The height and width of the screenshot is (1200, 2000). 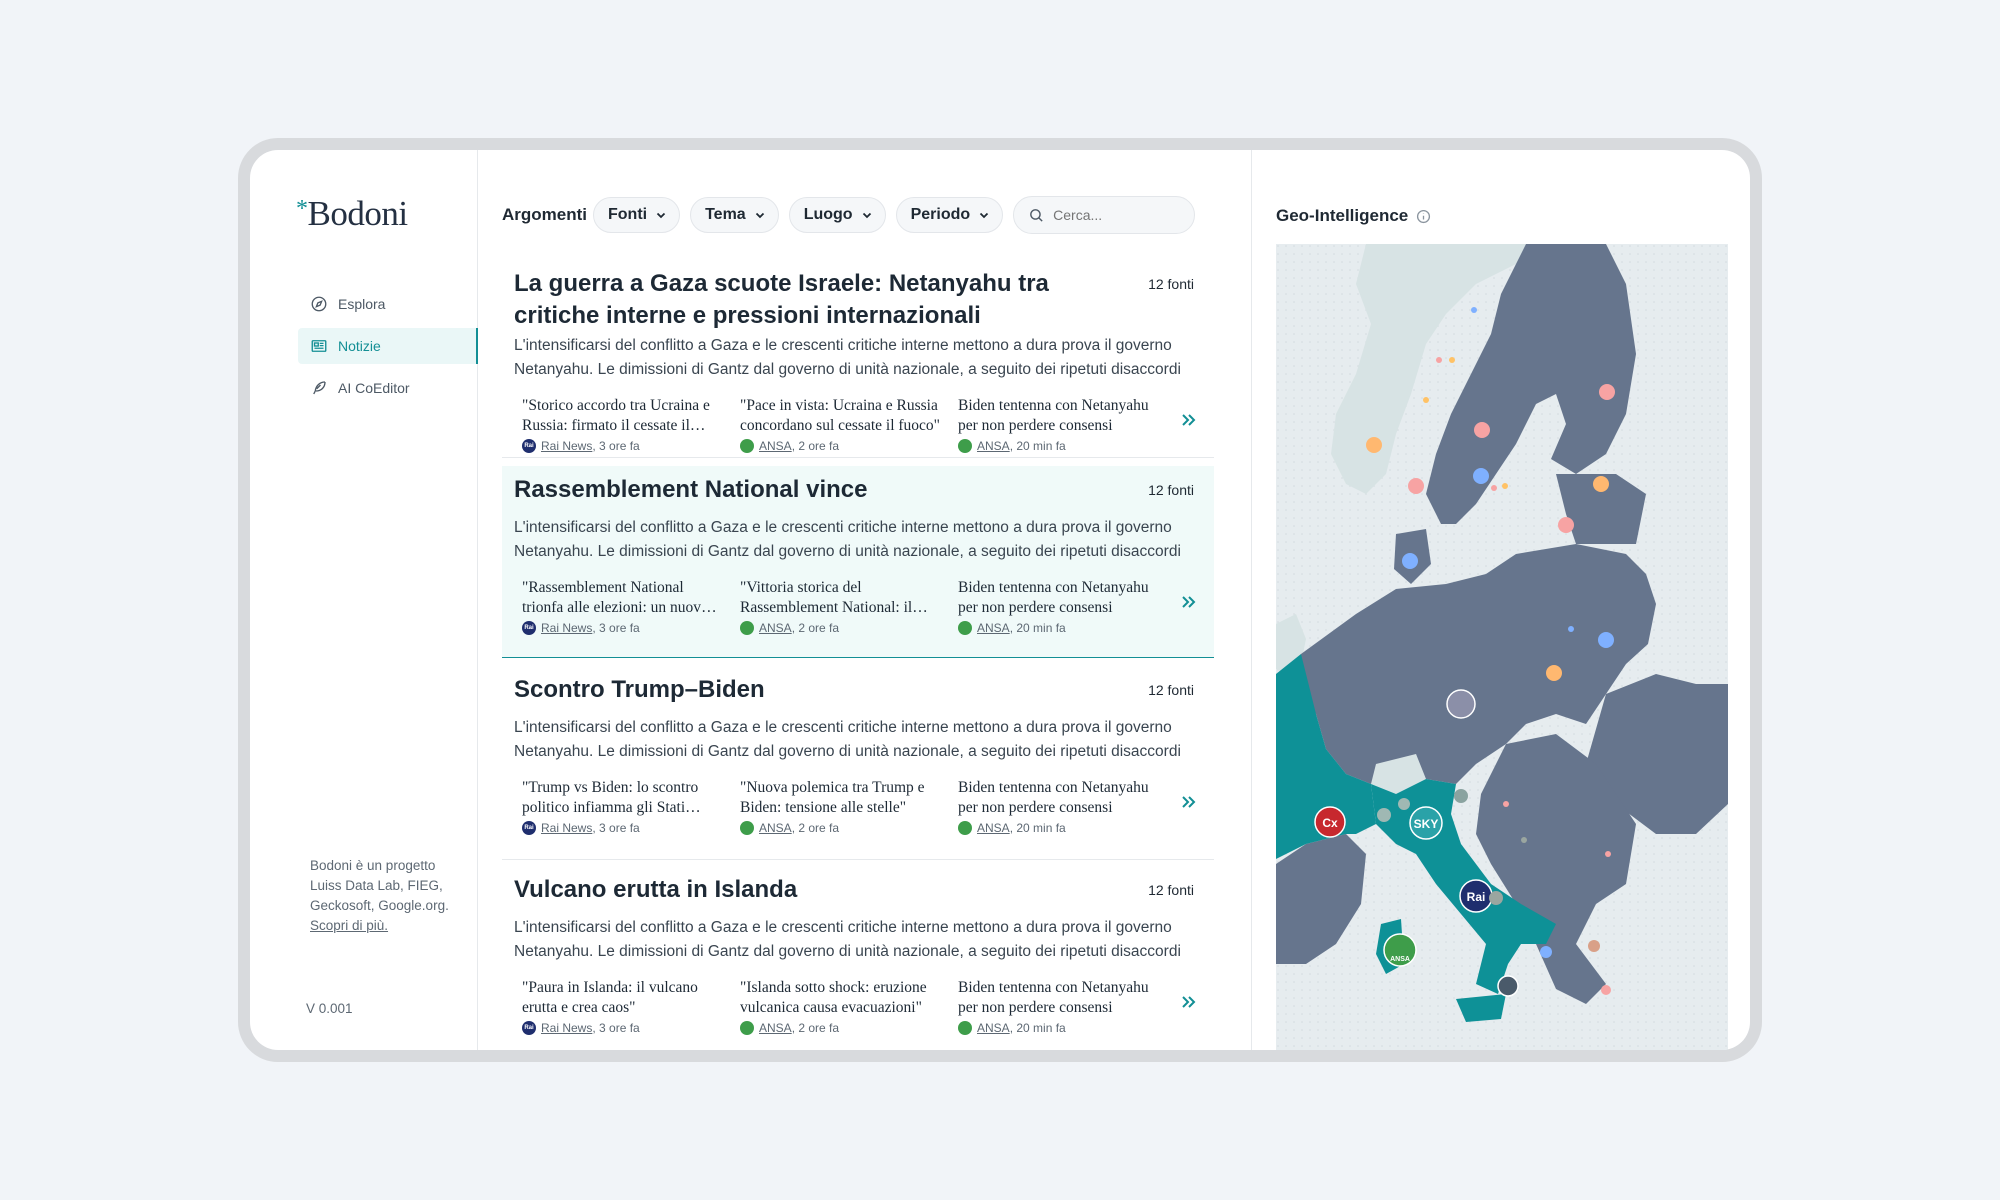 I want to click on filter-chip-fonti: Fonti, so click(x=637, y=215).